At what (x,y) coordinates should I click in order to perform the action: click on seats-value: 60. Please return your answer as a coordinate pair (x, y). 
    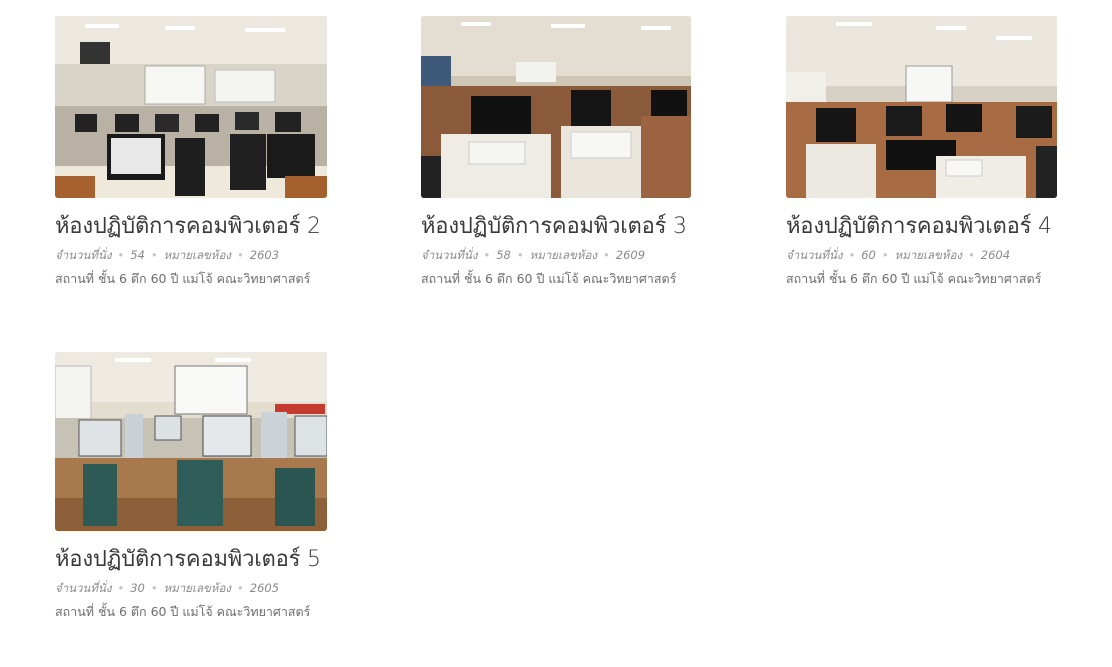
    Looking at the image, I should click on (868, 255).